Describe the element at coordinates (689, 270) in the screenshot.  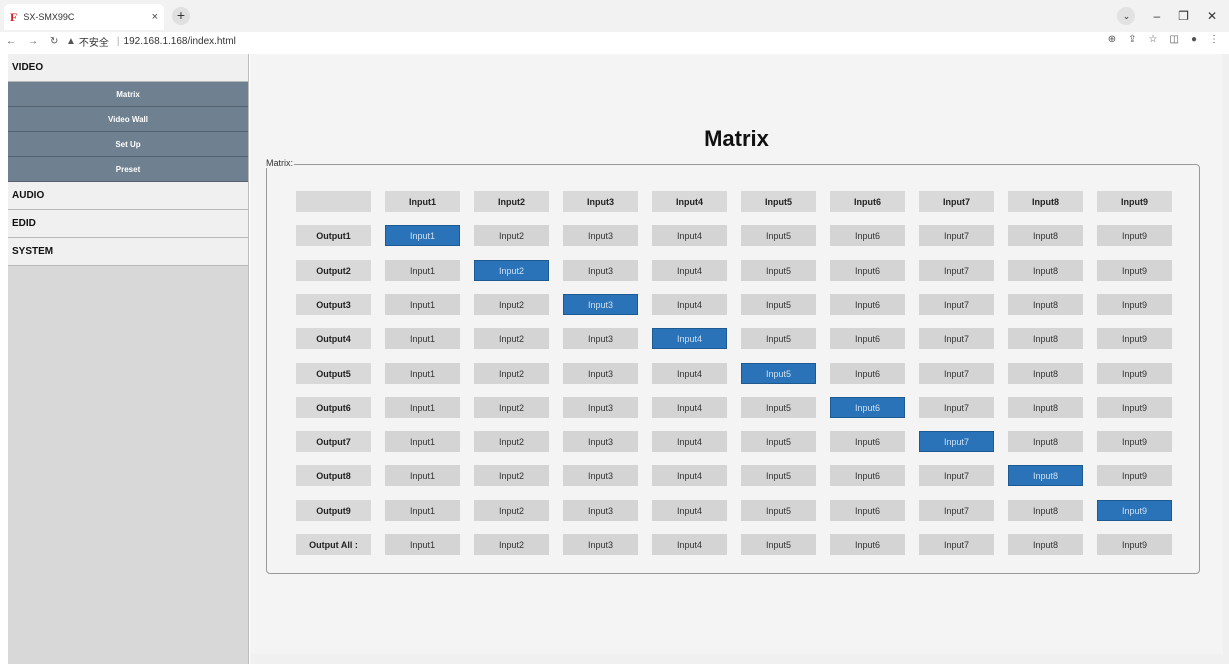
I see `route-button-out2-in4: Input4` at that location.